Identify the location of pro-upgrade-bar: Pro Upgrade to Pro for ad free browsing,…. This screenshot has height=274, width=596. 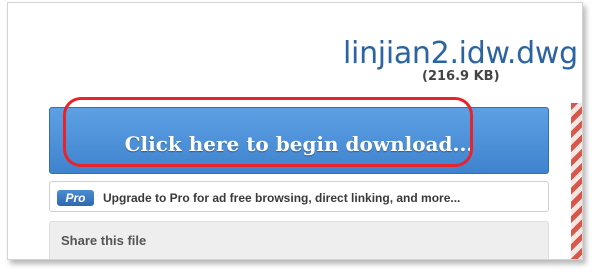
(299, 196).